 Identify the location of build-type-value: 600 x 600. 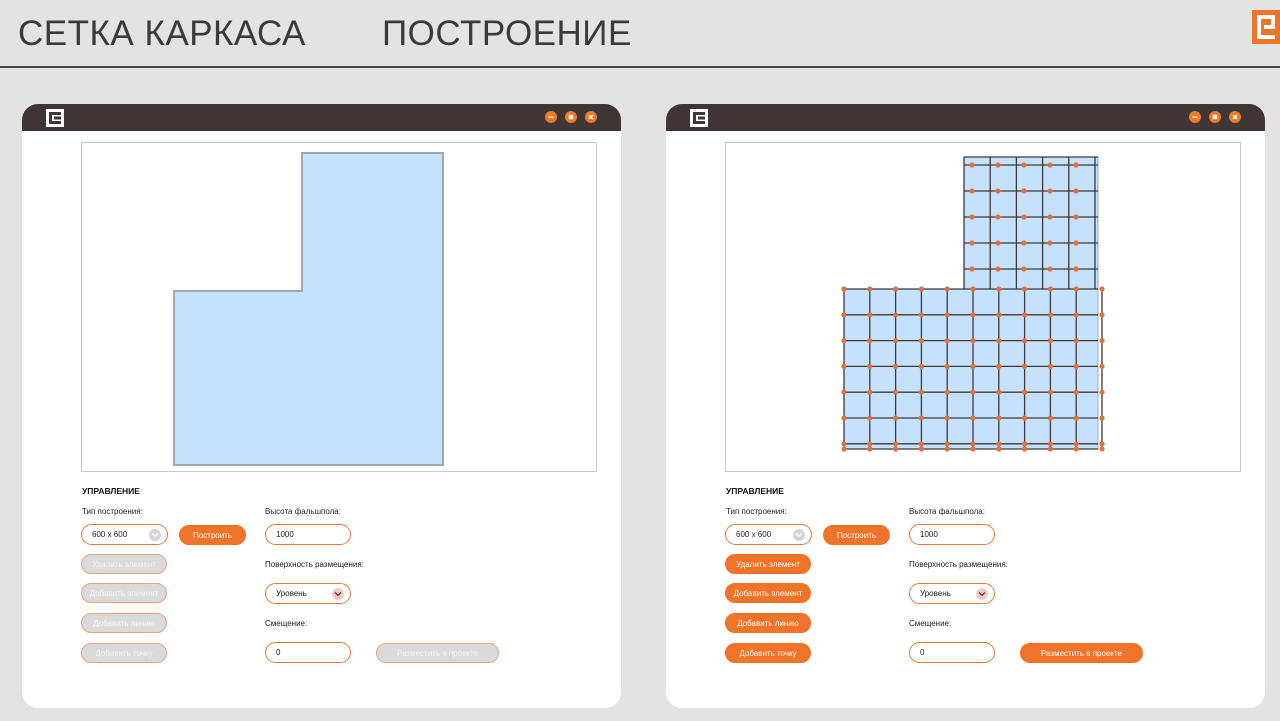
(754, 534).